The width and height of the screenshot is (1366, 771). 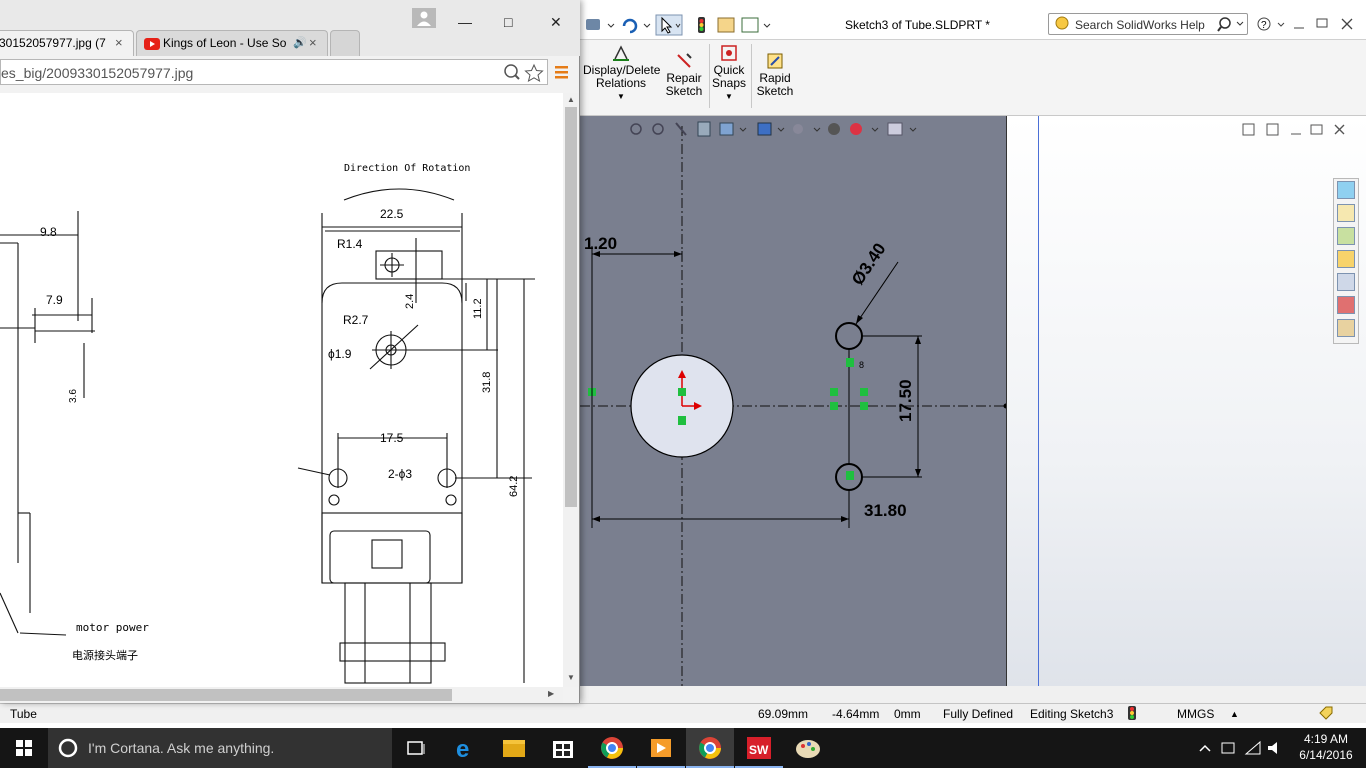 What do you see at coordinates (856, 129) in the screenshot?
I see `scene-icon` at bounding box center [856, 129].